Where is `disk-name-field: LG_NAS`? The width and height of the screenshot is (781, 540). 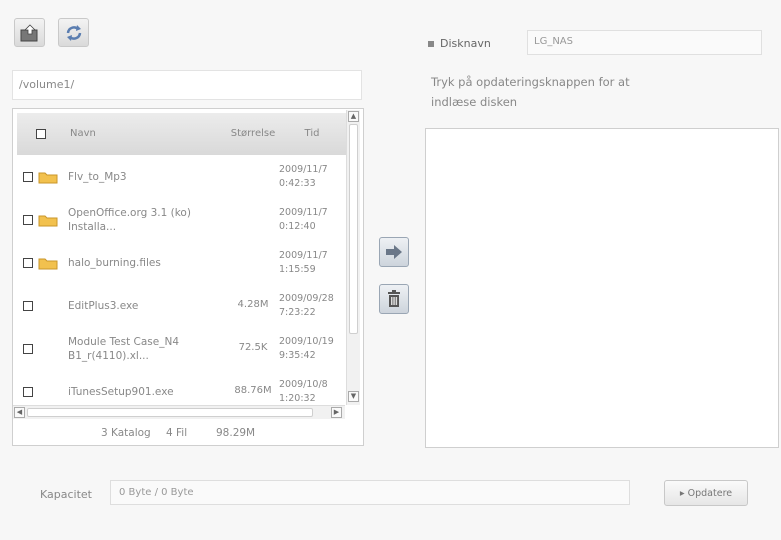
disk-name-field: LG_NAS is located at coordinates (644, 42).